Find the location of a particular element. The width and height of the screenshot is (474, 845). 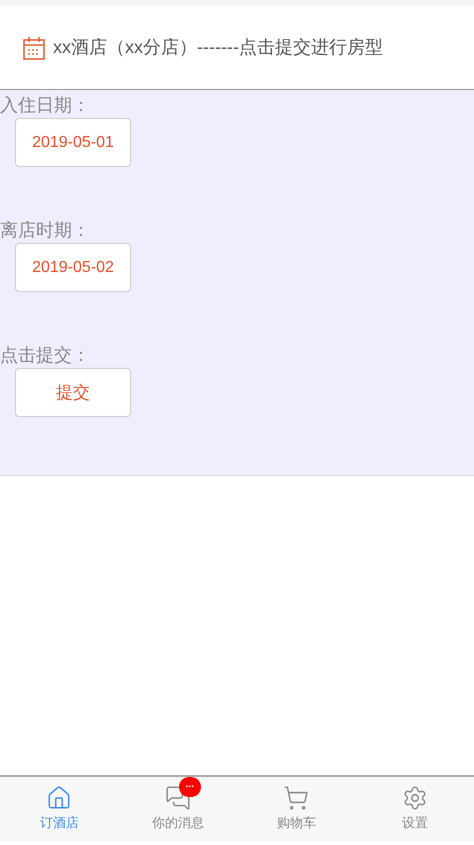

field-label: 入住日期： is located at coordinates (45, 105).